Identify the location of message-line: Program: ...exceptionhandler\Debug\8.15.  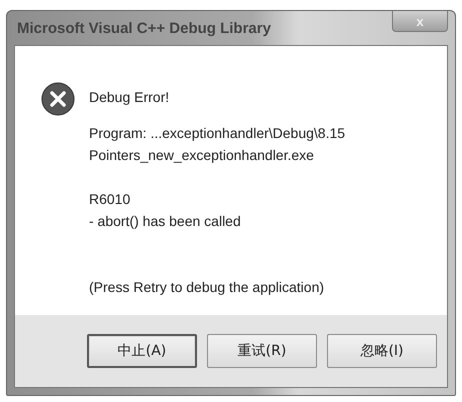
(217, 133).